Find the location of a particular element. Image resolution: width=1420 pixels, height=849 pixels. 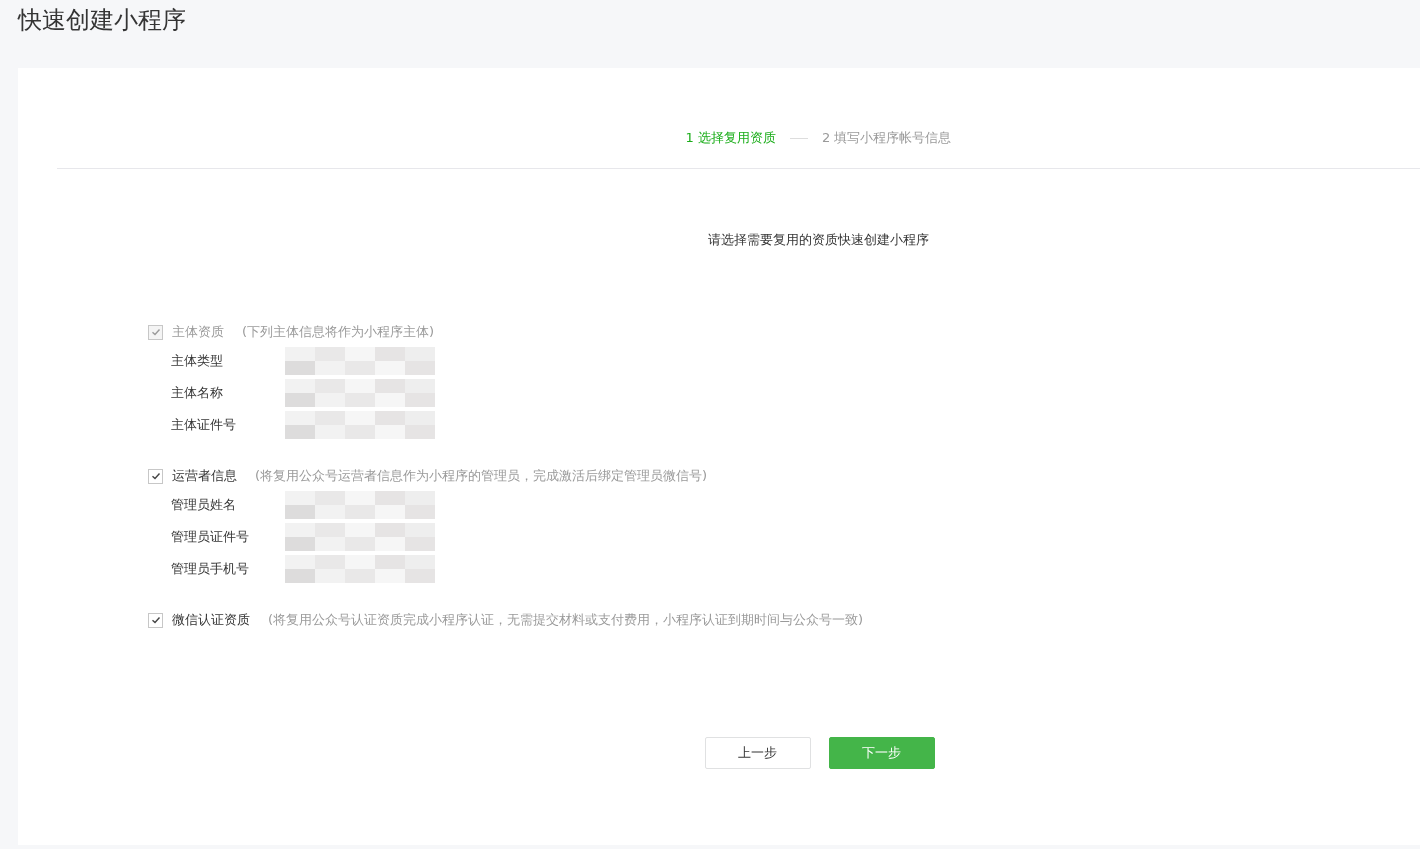

back-button: 上一步 is located at coordinates (757, 753).